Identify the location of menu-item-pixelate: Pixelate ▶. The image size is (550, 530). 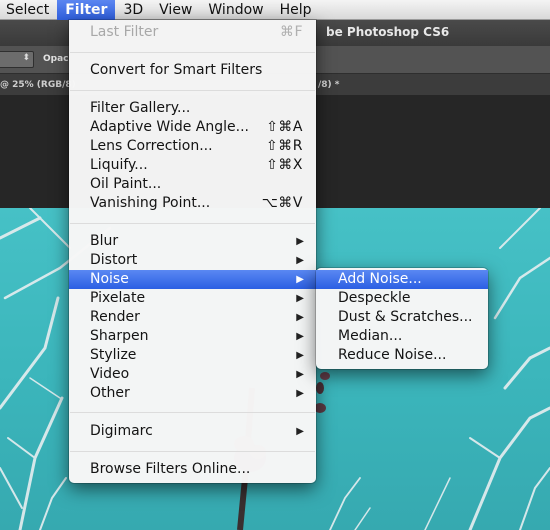
(192, 298).